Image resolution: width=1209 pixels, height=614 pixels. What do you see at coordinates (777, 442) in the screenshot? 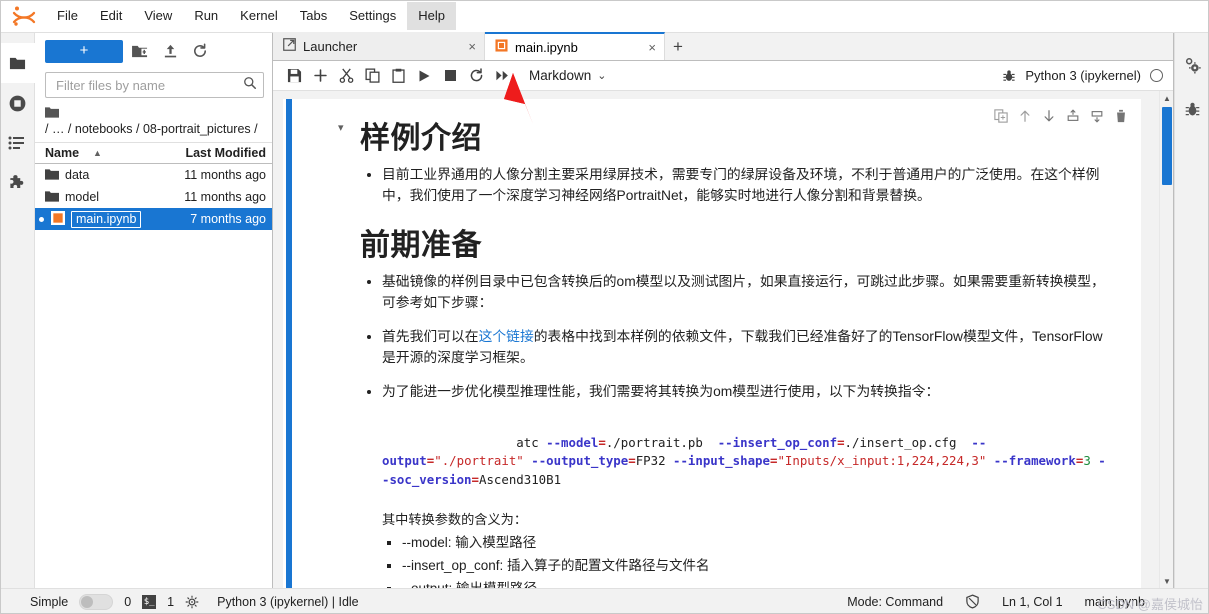
I see `code-token: --insert_op_conf` at bounding box center [777, 442].